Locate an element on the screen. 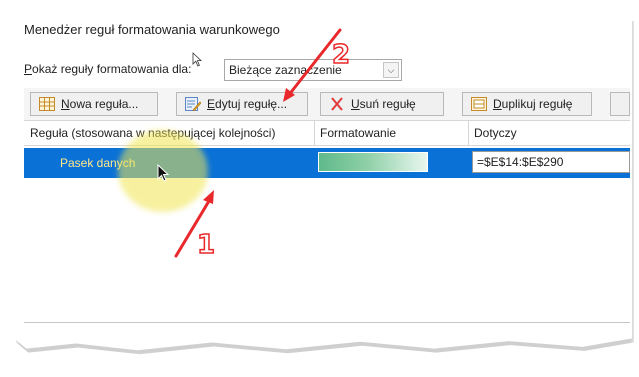  annotation-label-2: 2 is located at coordinates (341, 55).